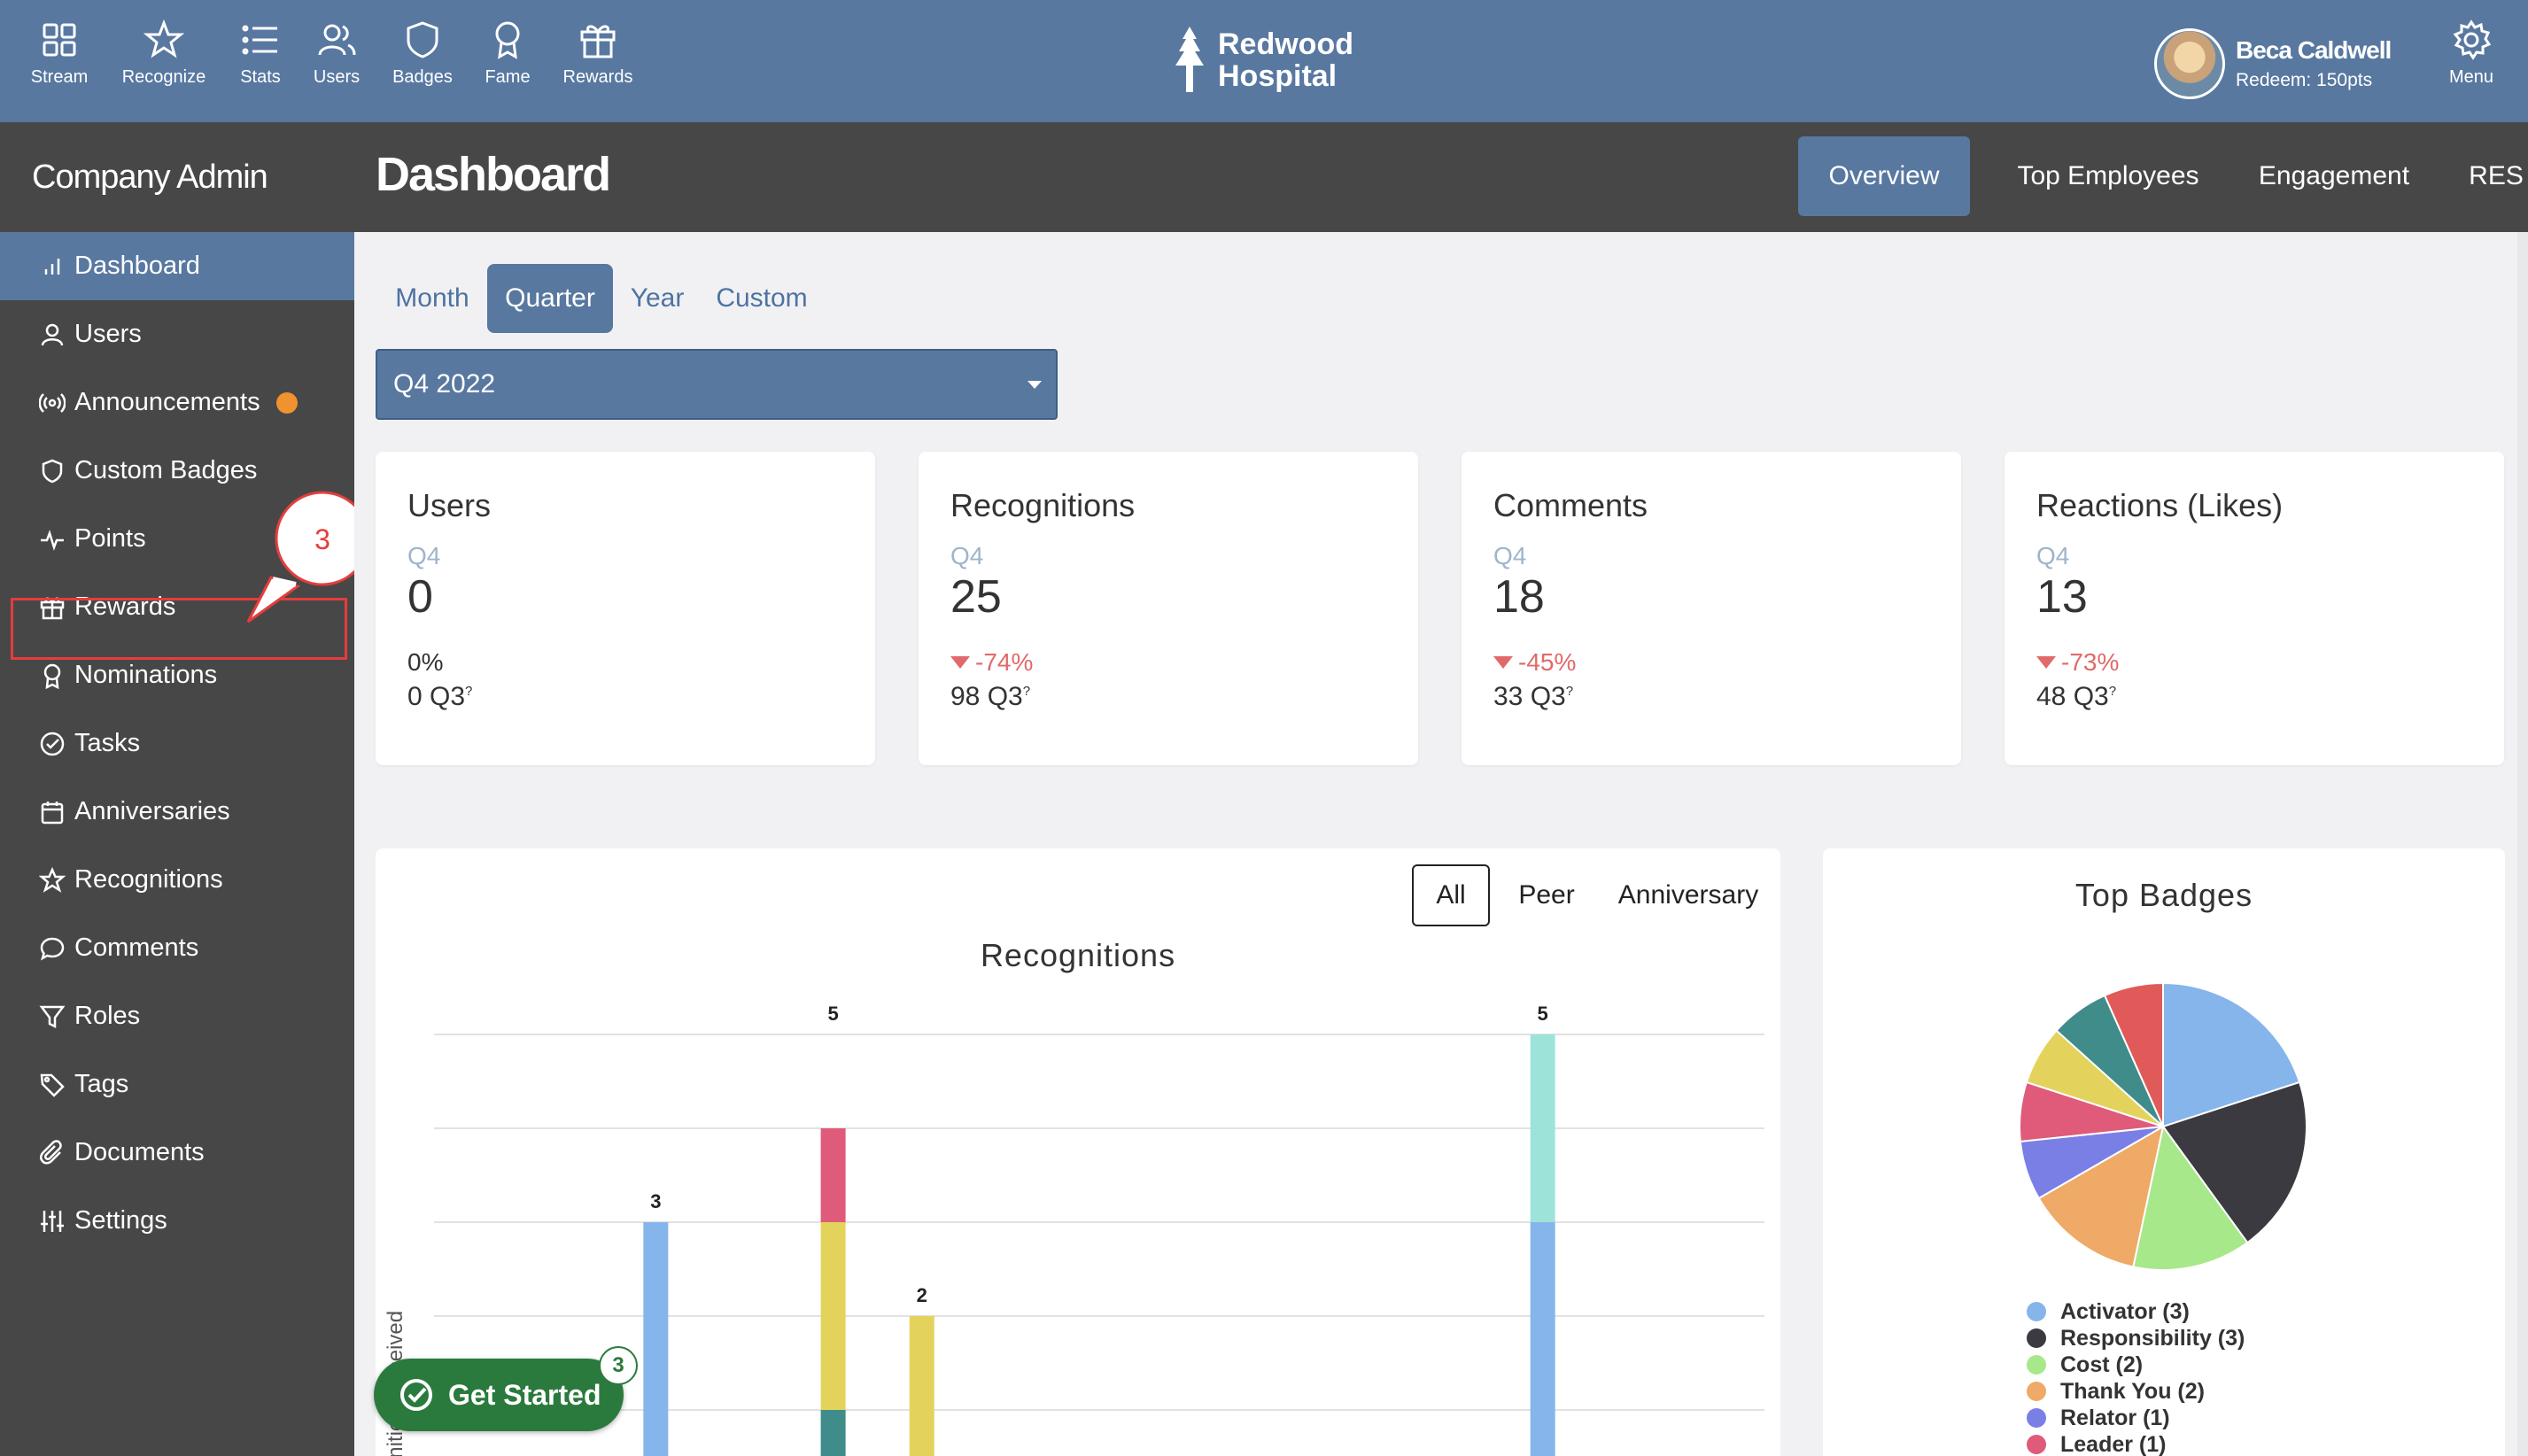  Describe the element at coordinates (2254, 608) in the screenshot. I see `stat-card-reactions: Reactions (Likes) Q4 13 -73% 48 Q3?` at that location.